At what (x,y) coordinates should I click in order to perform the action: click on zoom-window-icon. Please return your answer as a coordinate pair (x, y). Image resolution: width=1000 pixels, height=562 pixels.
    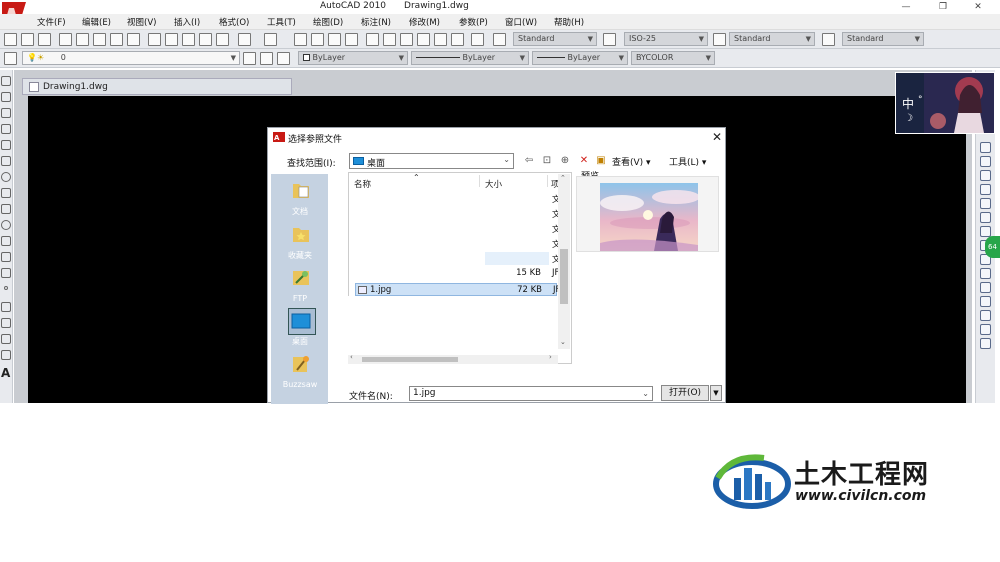
    Looking at the image, I should click on (334, 39).